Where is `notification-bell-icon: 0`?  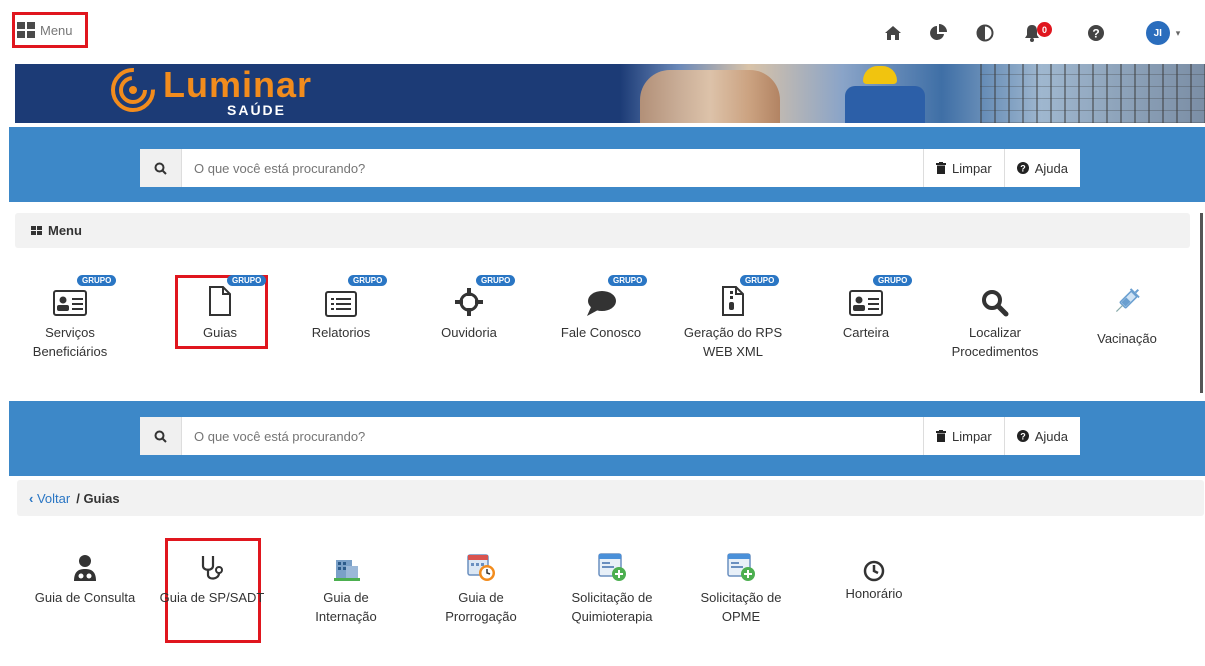 notification-bell-icon: 0 is located at coordinates (1037, 33).